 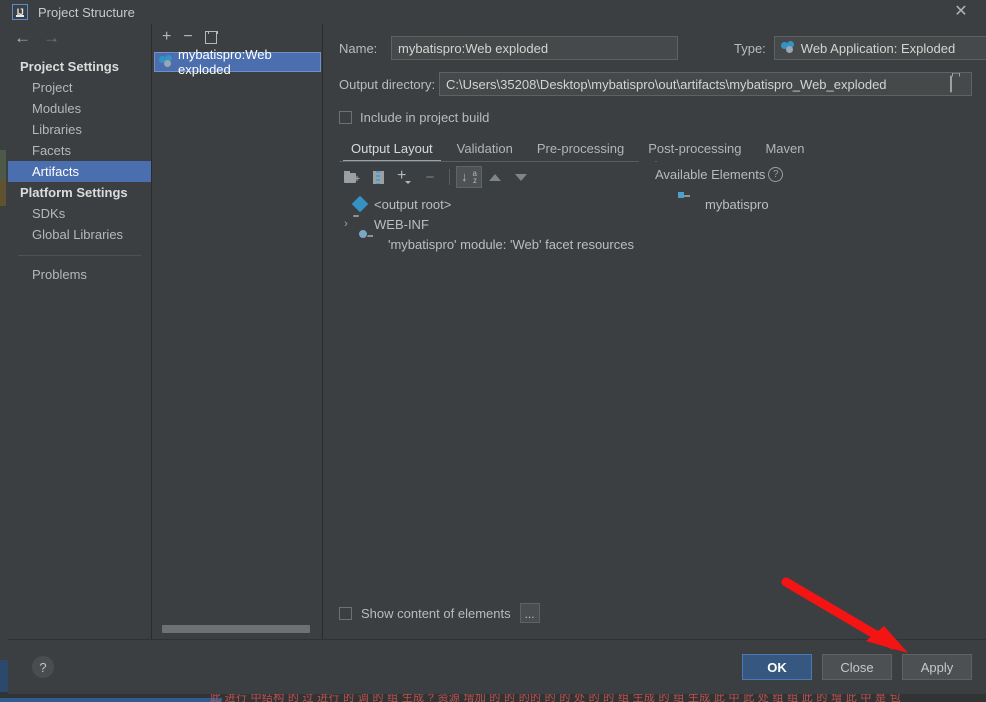 What do you see at coordinates (111, 700) in the screenshot?
I see `background-progress-bar` at bounding box center [111, 700].